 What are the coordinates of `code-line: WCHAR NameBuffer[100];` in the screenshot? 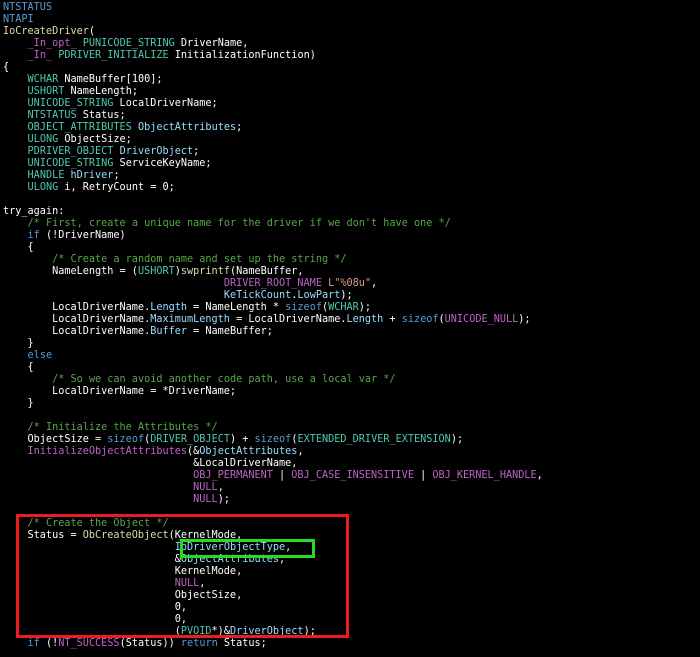 It's located at (273, 80).